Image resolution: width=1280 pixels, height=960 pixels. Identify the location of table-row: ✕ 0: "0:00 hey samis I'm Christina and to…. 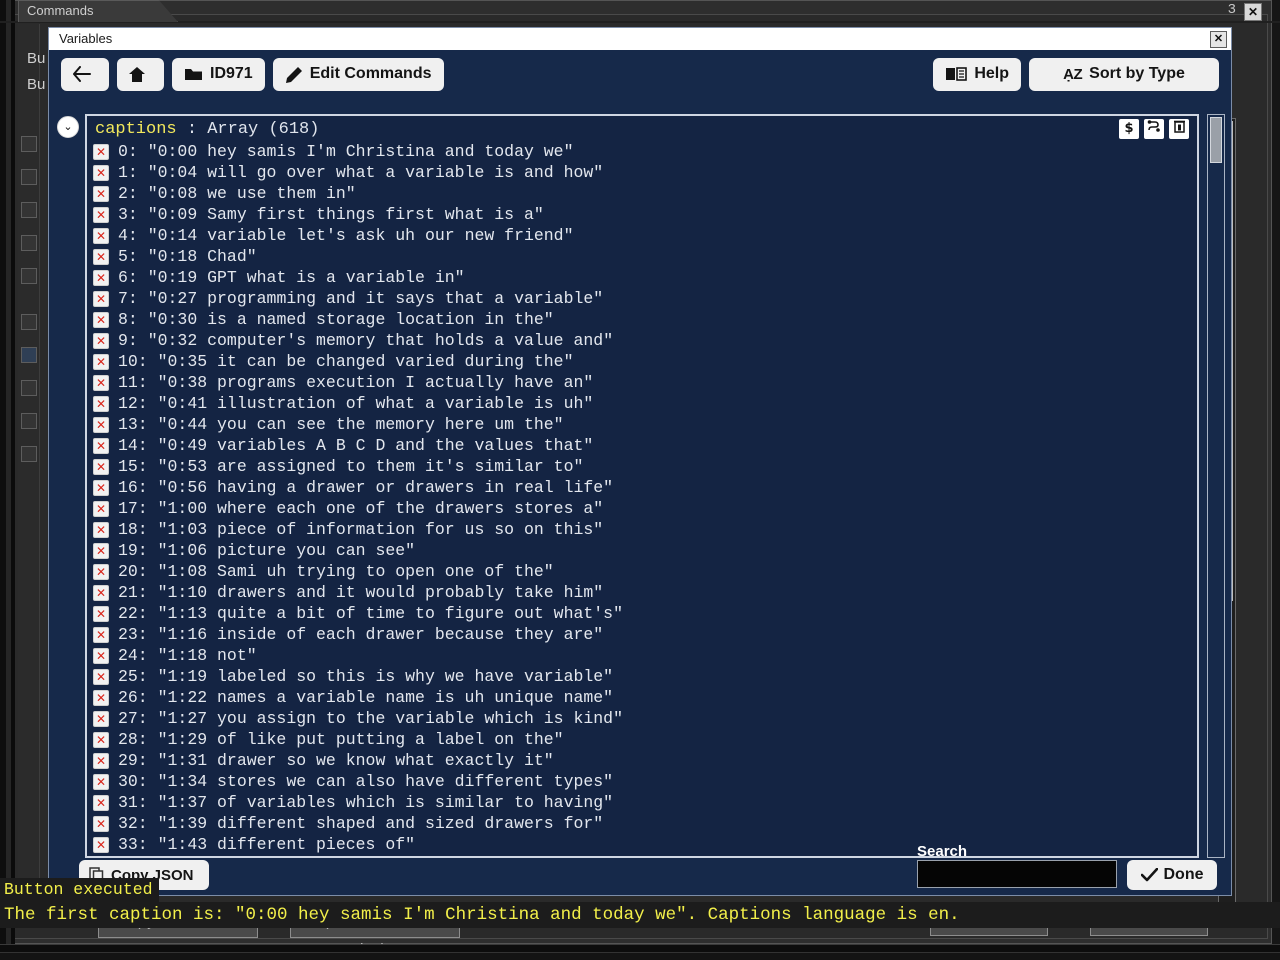
(645, 151).